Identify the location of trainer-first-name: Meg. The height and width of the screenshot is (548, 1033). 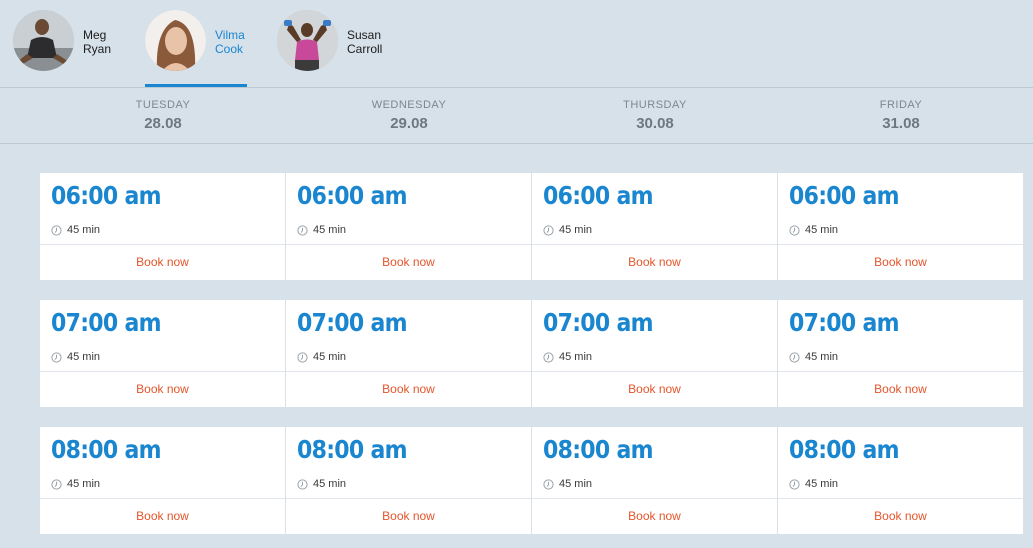
(95, 35).